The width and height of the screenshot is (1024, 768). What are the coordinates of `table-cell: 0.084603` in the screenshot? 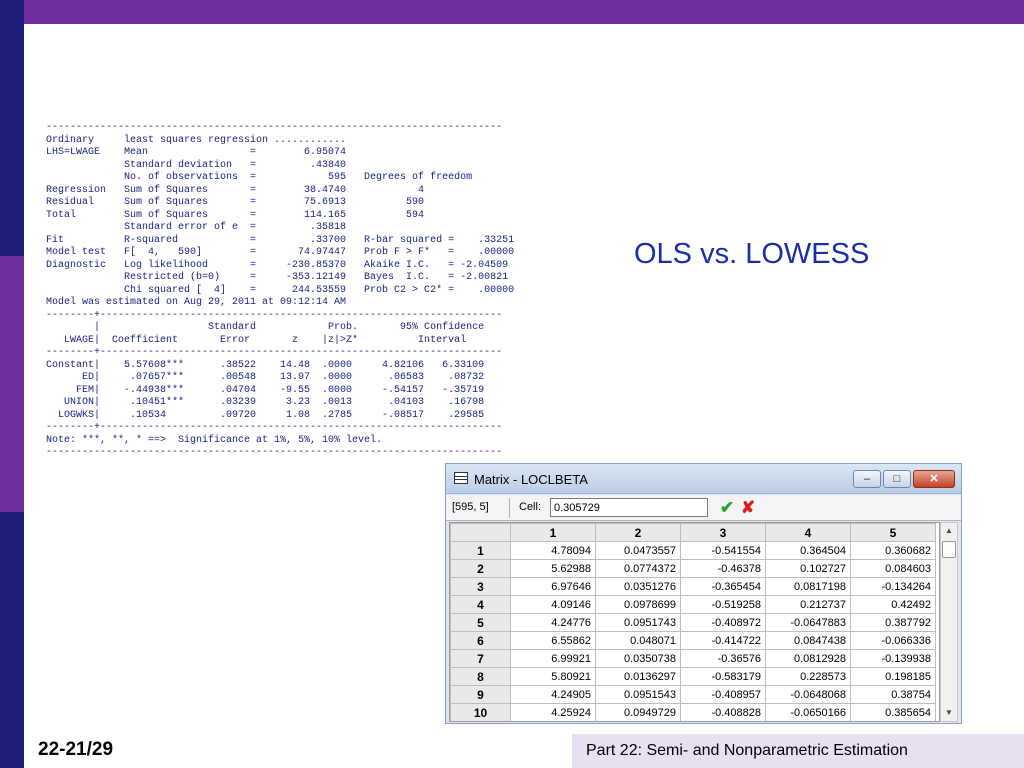 It's located at (893, 568).